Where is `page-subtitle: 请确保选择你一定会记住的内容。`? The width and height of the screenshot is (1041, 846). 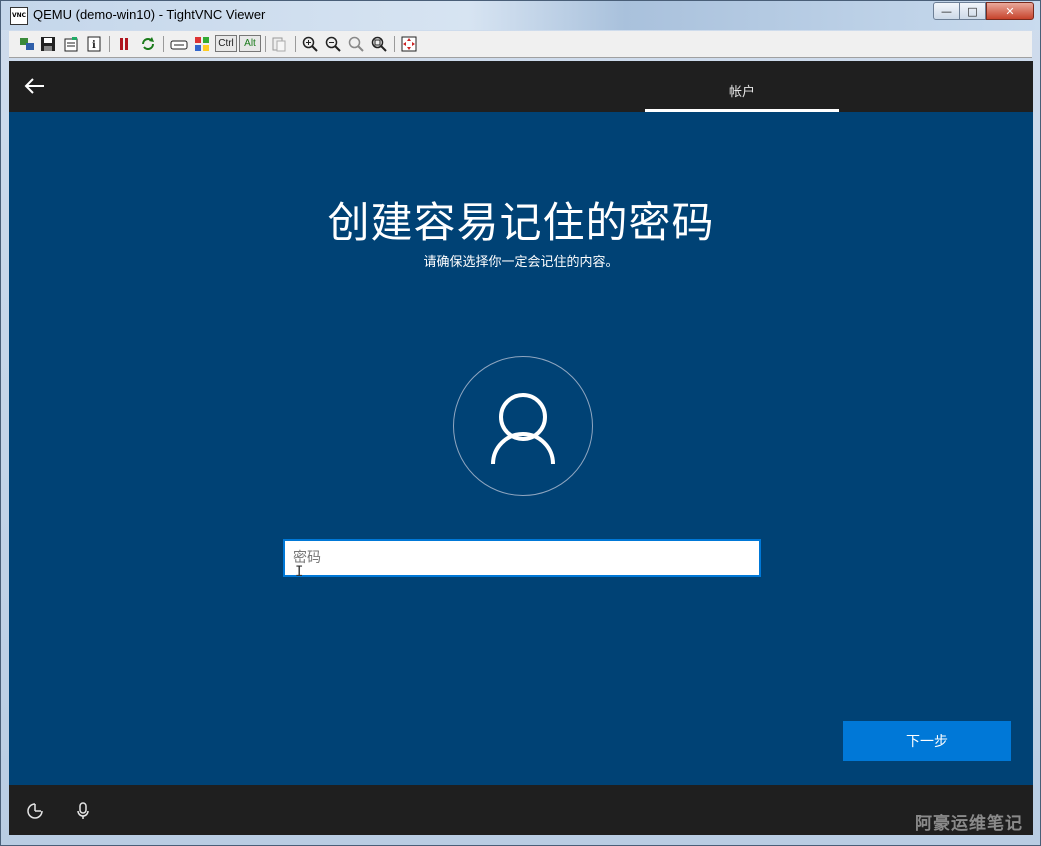
page-subtitle: 请确保选择你一定会记住的内容。 is located at coordinates (521, 262).